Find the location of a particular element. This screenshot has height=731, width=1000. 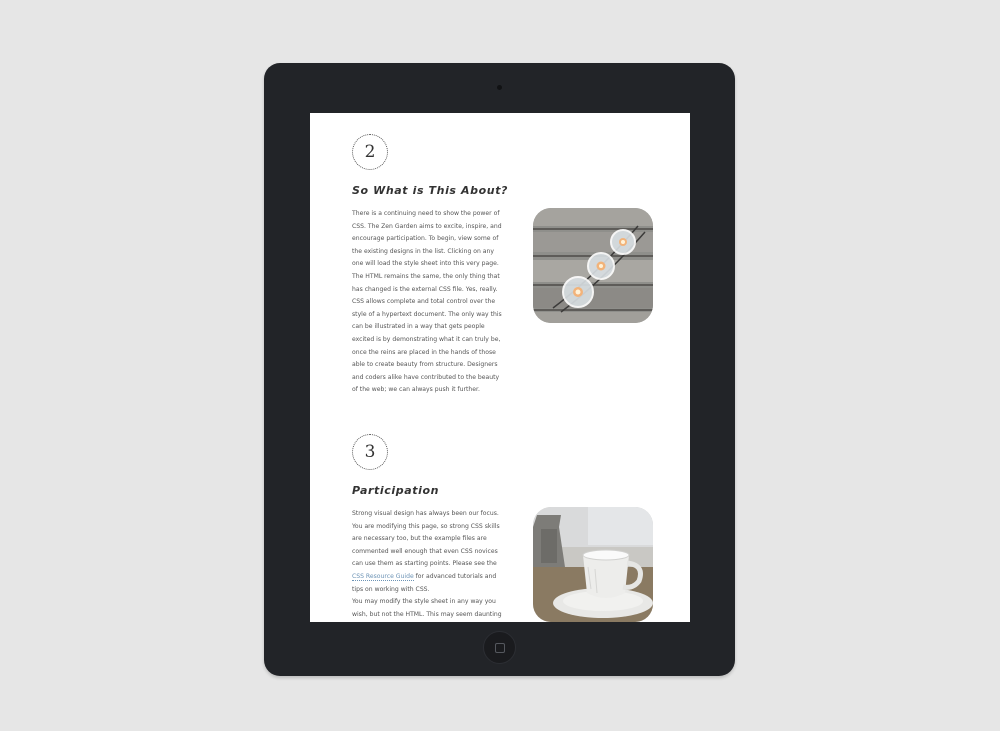

css-resource-guide-link: CSS Resource Guide is located at coordinates (383, 576).